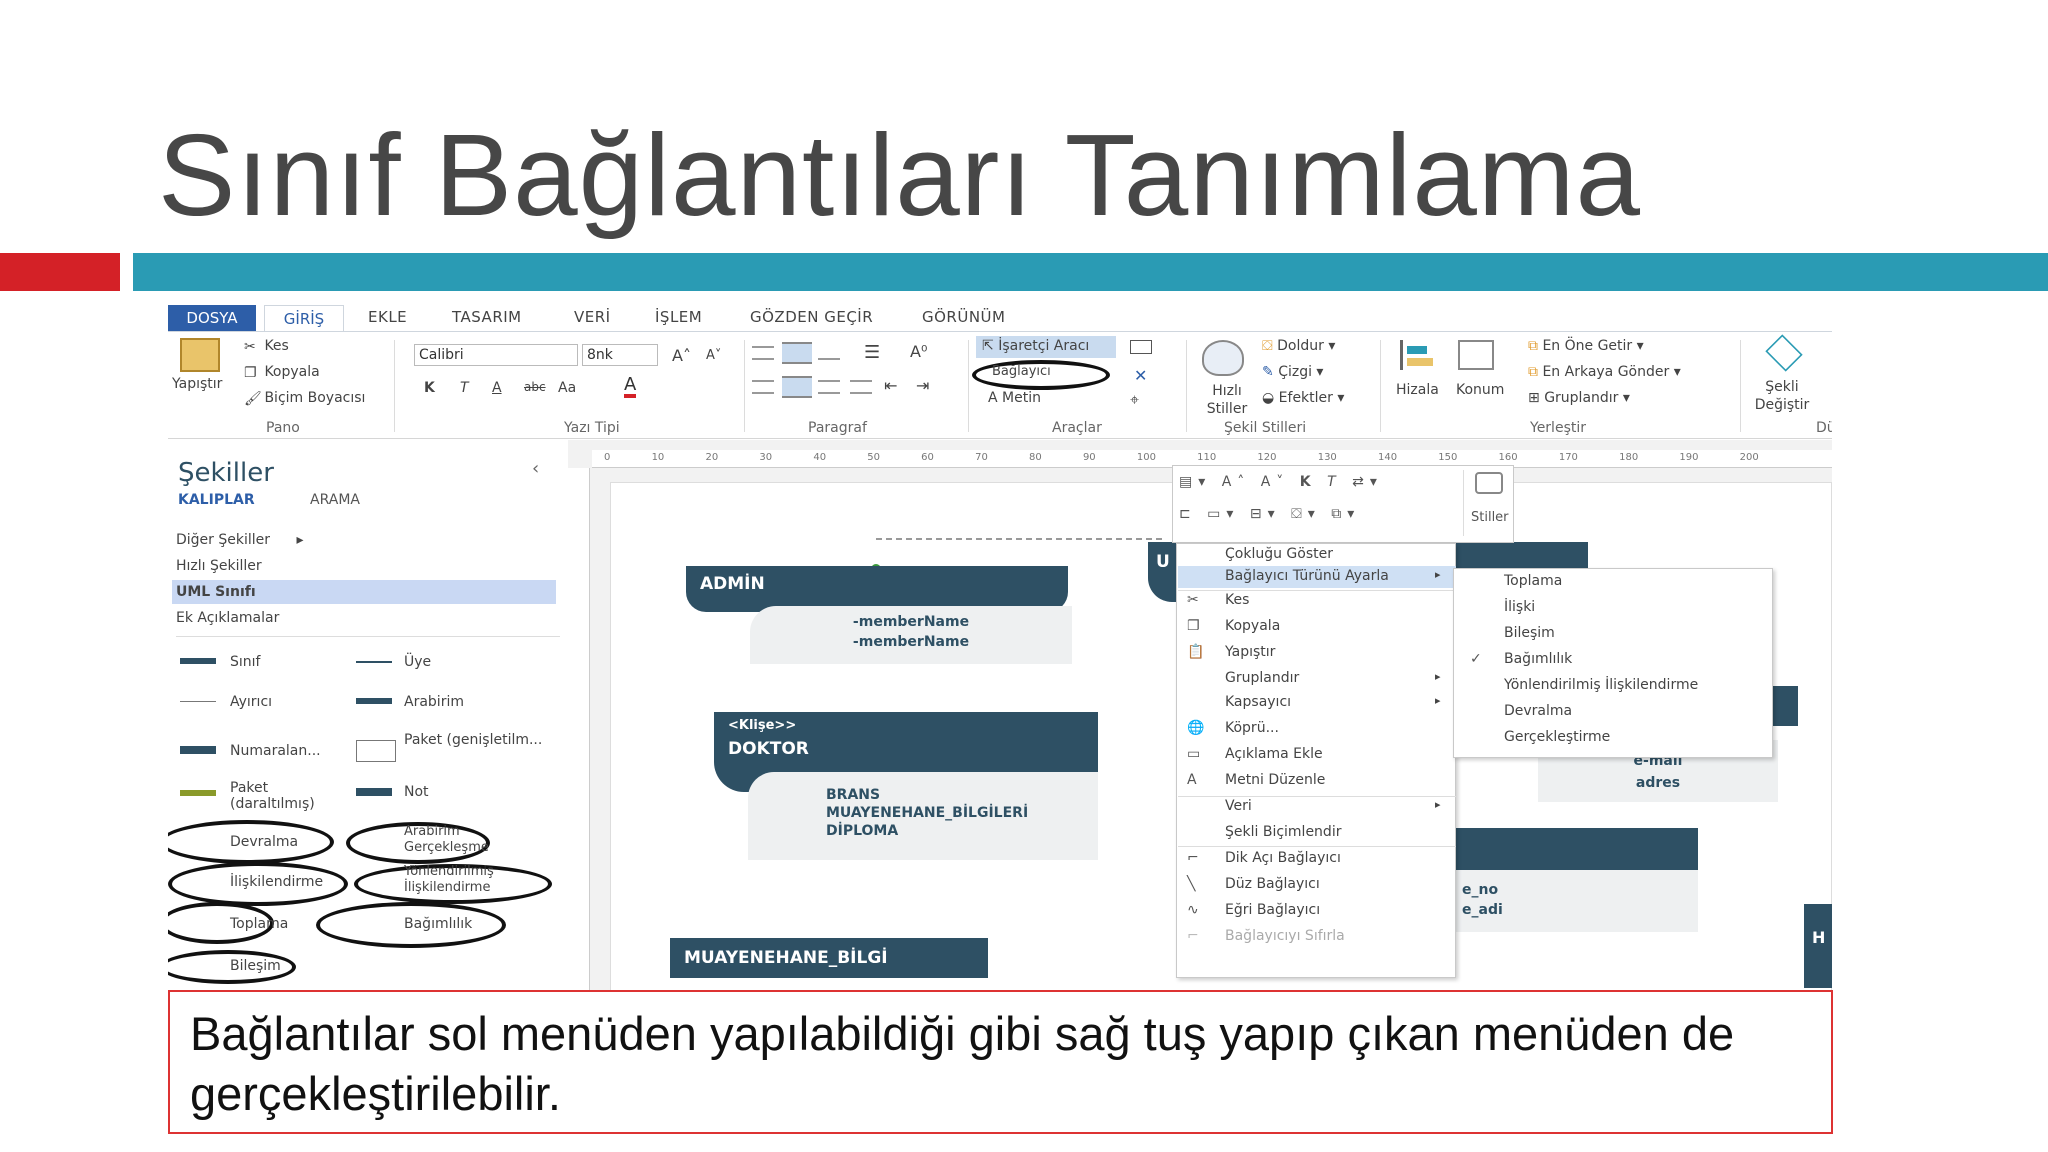 The width and height of the screenshot is (2048, 1152). Describe the element at coordinates (1275, 780) in the screenshot. I see `menu-item-metni-duzenle: Metni Düzenle` at that location.